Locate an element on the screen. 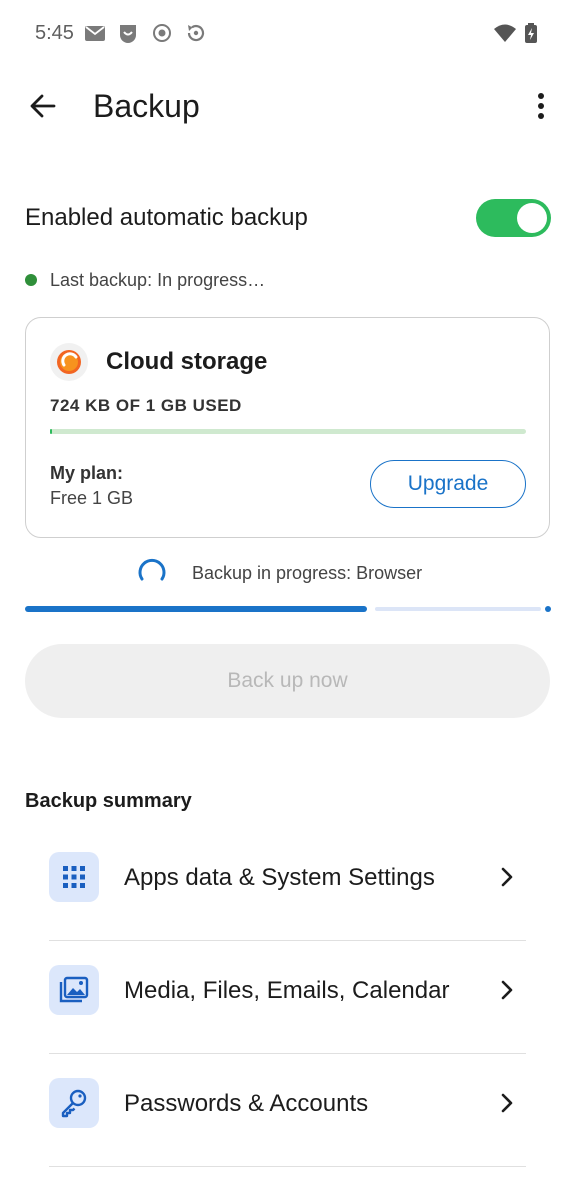 The height and width of the screenshot is (1185, 575). backup-progress-end-dot is located at coordinates (548, 609).